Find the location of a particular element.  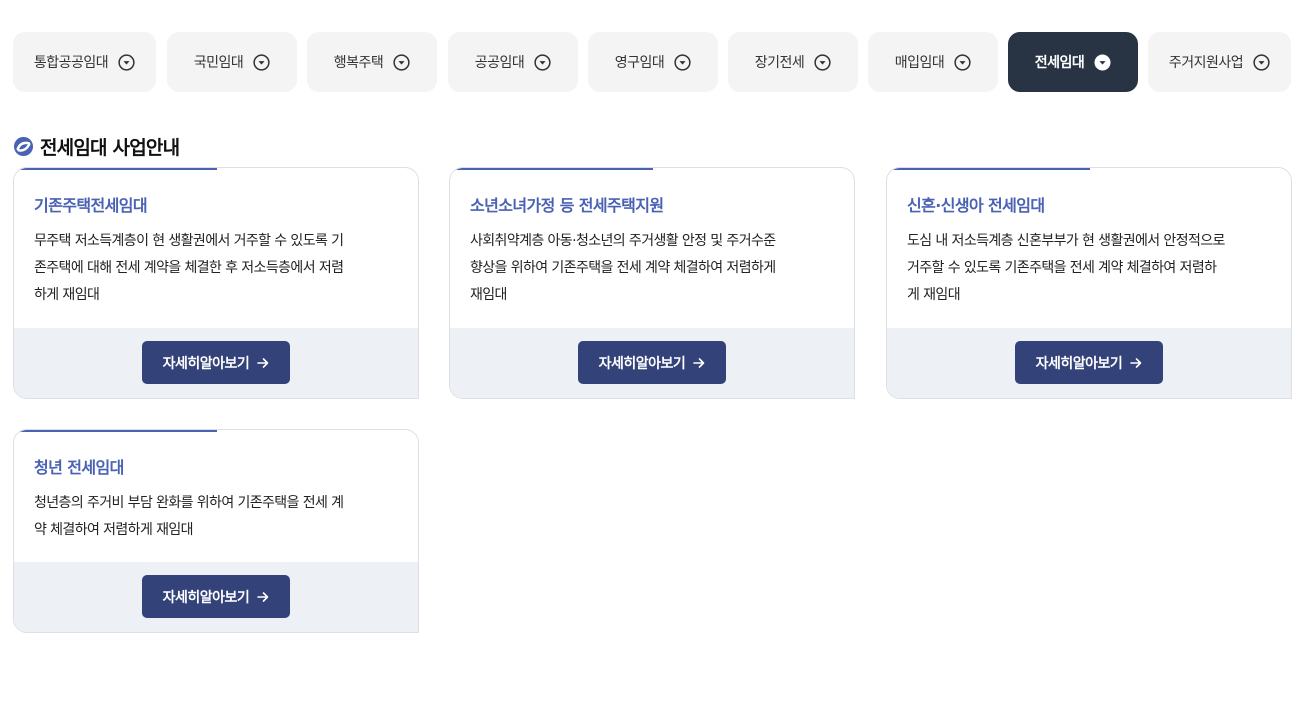

card-description-line: 도심 내 저소득계층 신혼부부가 현 생활권에서 안정적으로 is located at coordinates (1066, 241).